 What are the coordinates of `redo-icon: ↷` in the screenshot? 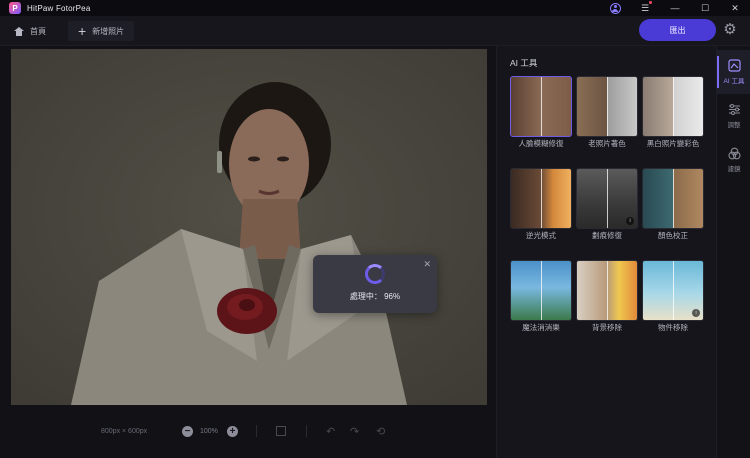 It's located at (354, 431).